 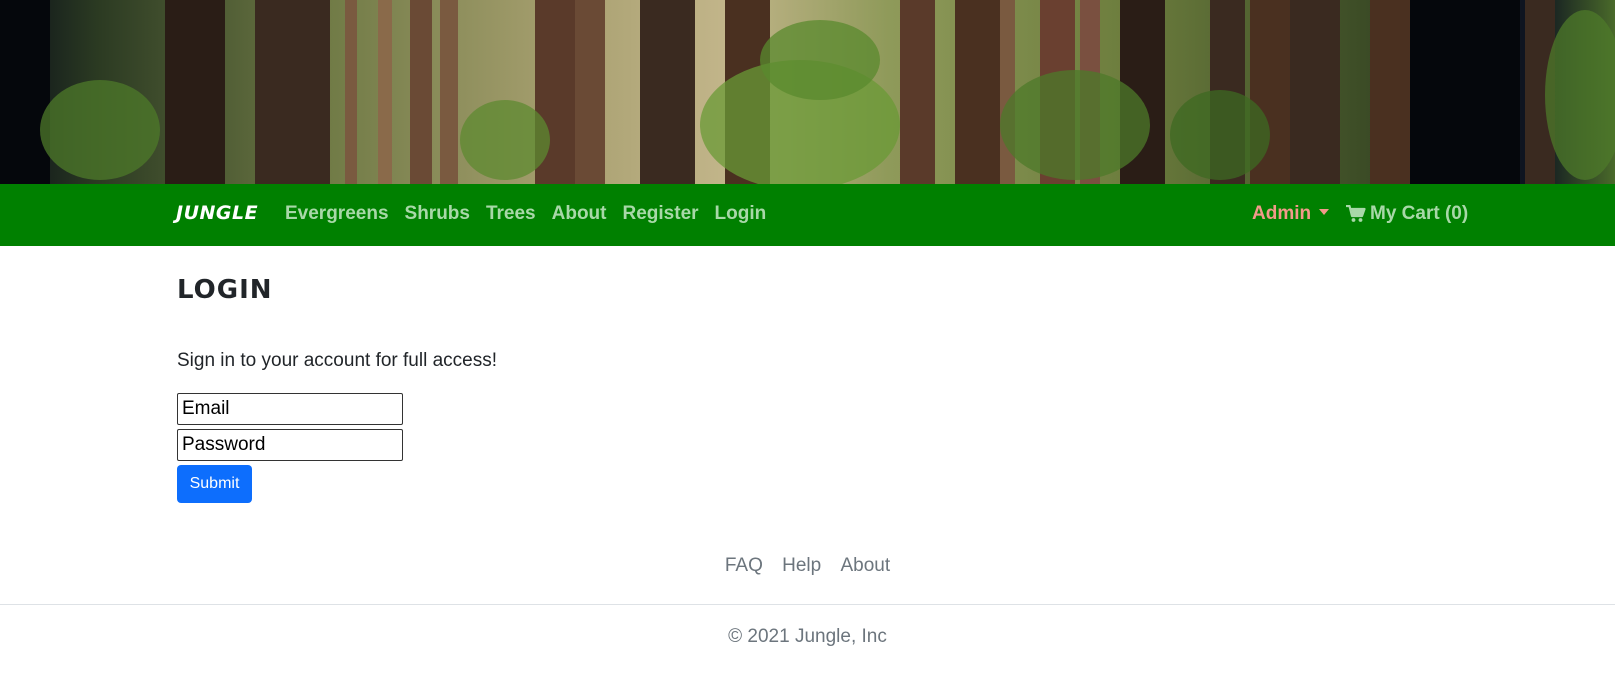 I want to click on footer-divider, so click(x=807, y=604).